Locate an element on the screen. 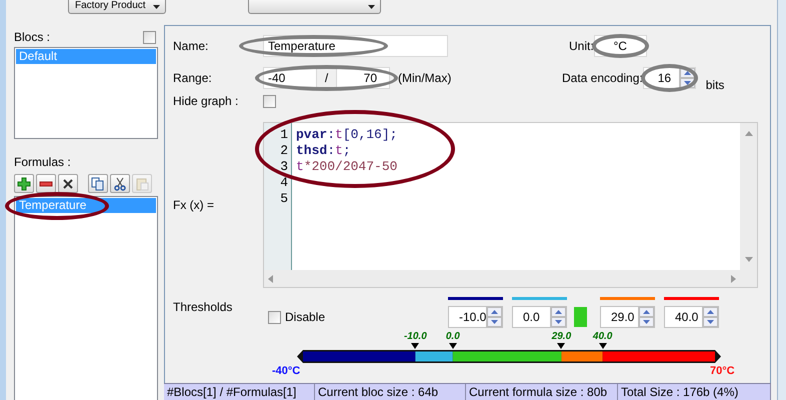 This screenshot has width=786, height=400. scissors-icon is located at coordinates (120, 183).